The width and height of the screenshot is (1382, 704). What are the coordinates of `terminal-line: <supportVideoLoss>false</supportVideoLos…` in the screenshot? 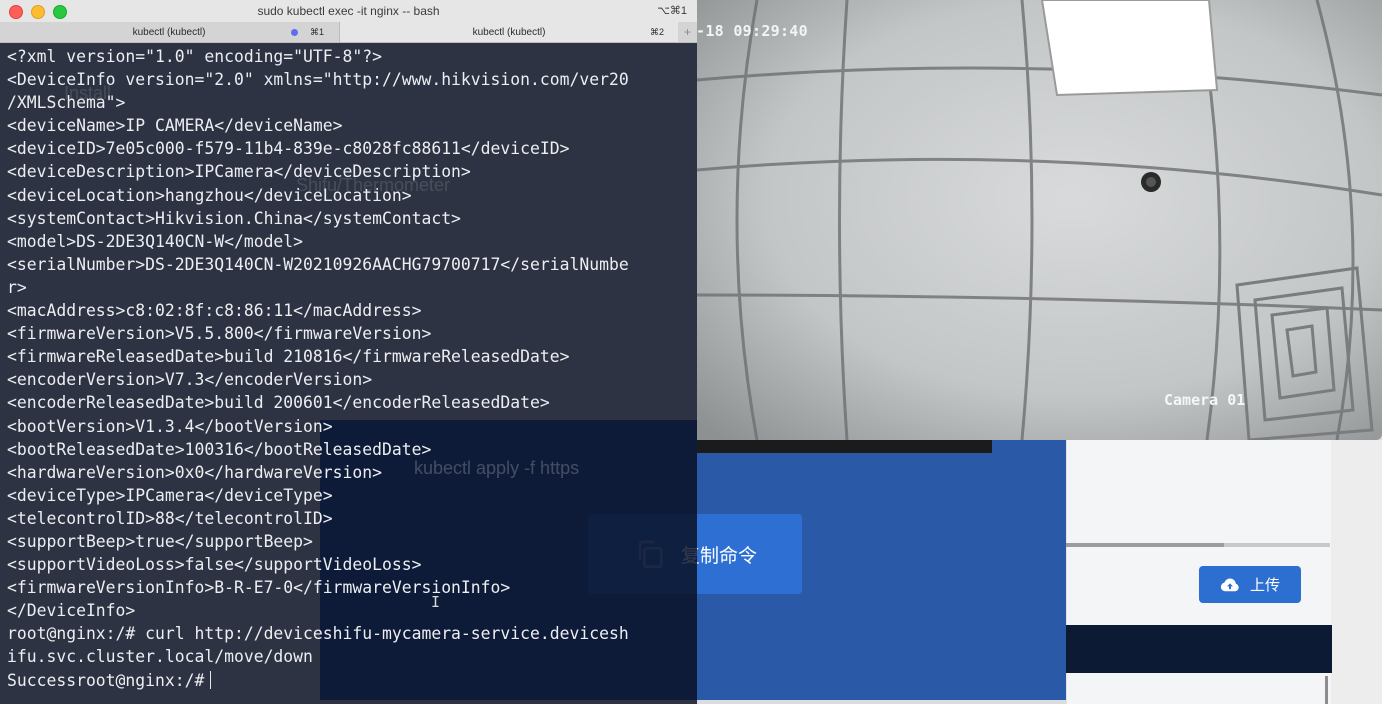 It's located at (214, 565).